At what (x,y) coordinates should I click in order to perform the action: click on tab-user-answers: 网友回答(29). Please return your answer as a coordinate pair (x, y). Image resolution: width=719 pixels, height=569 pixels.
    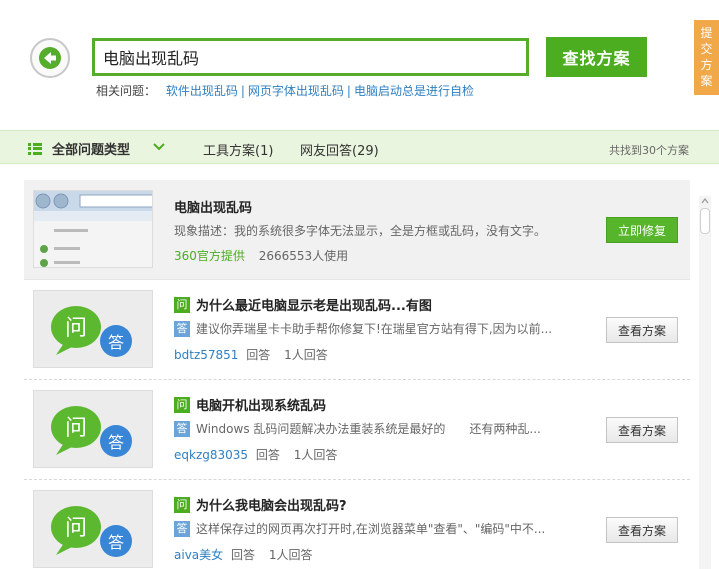
    Looking at the image, I should click on (339, 149).